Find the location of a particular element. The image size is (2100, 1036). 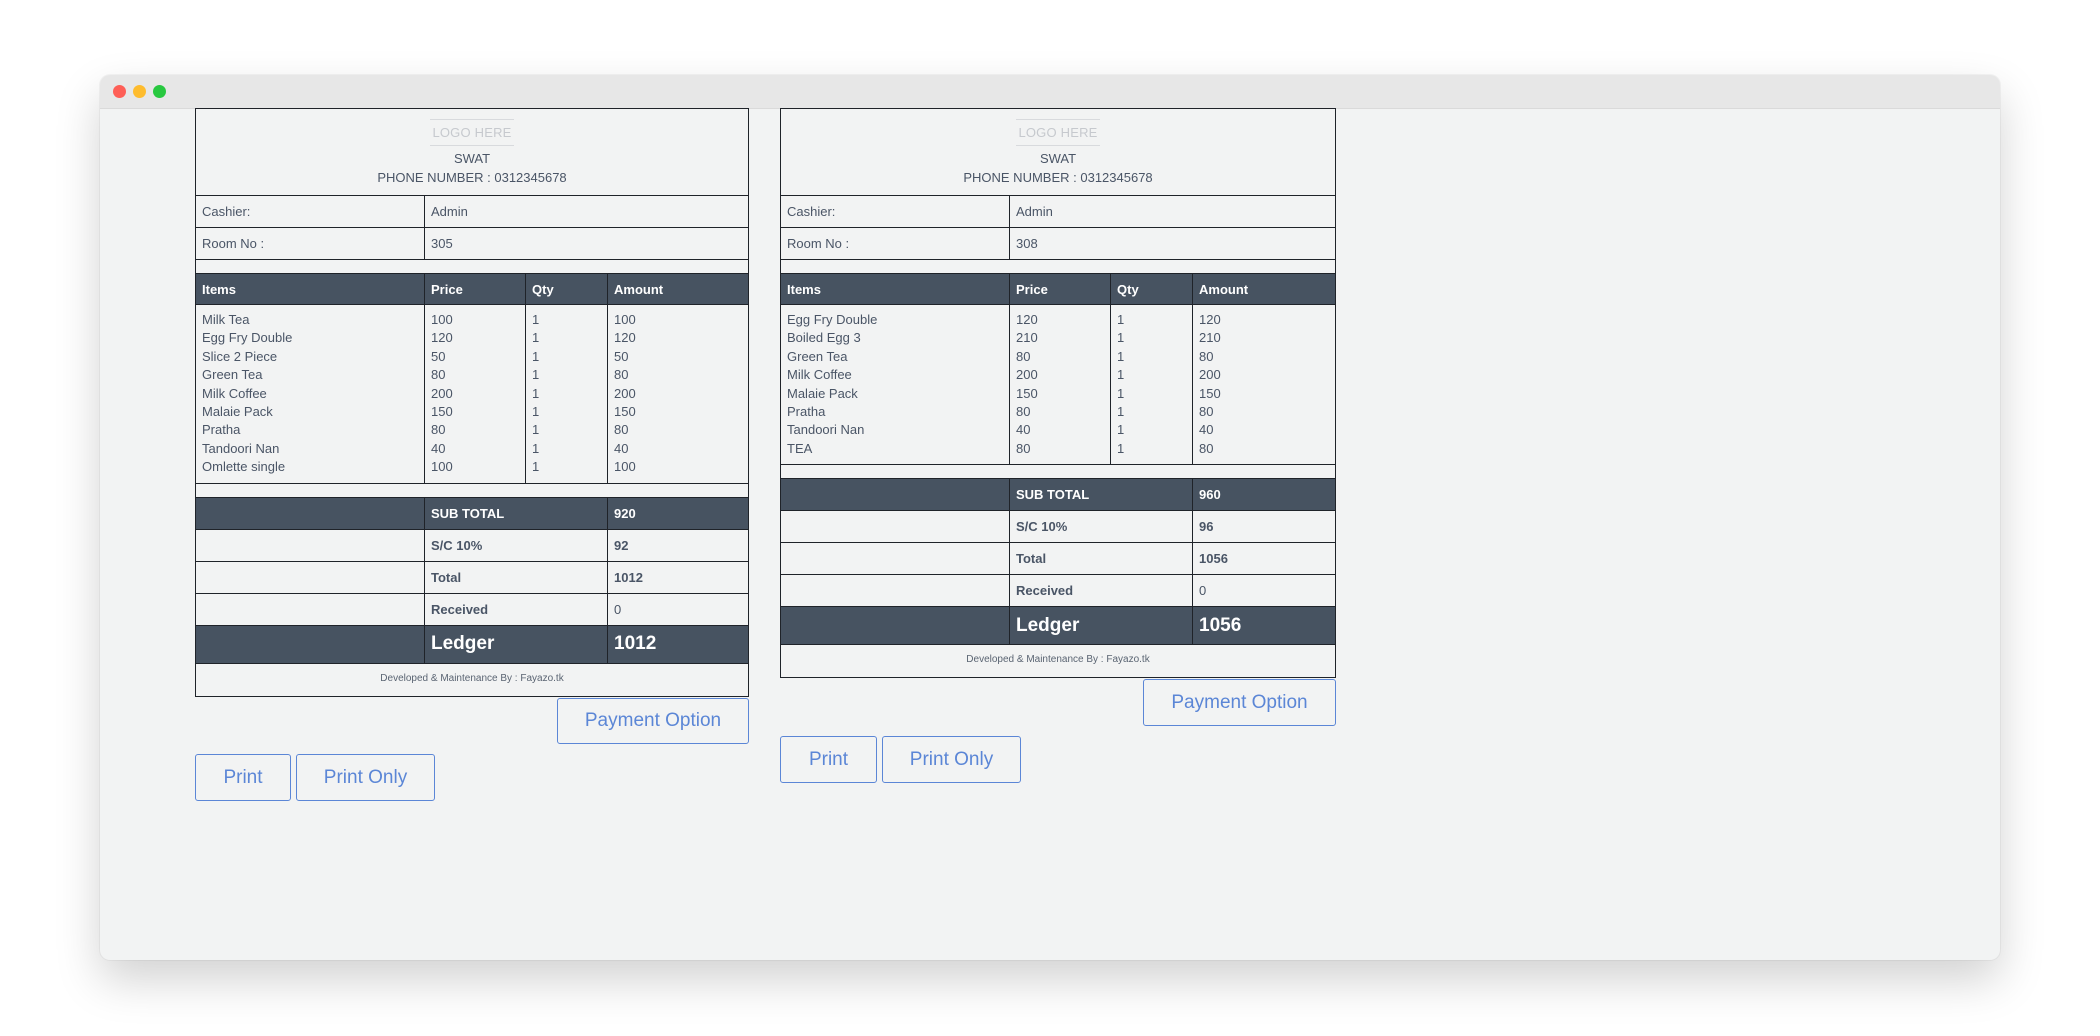

item-price-cell: 200 is located at coordinates (1027, 375).